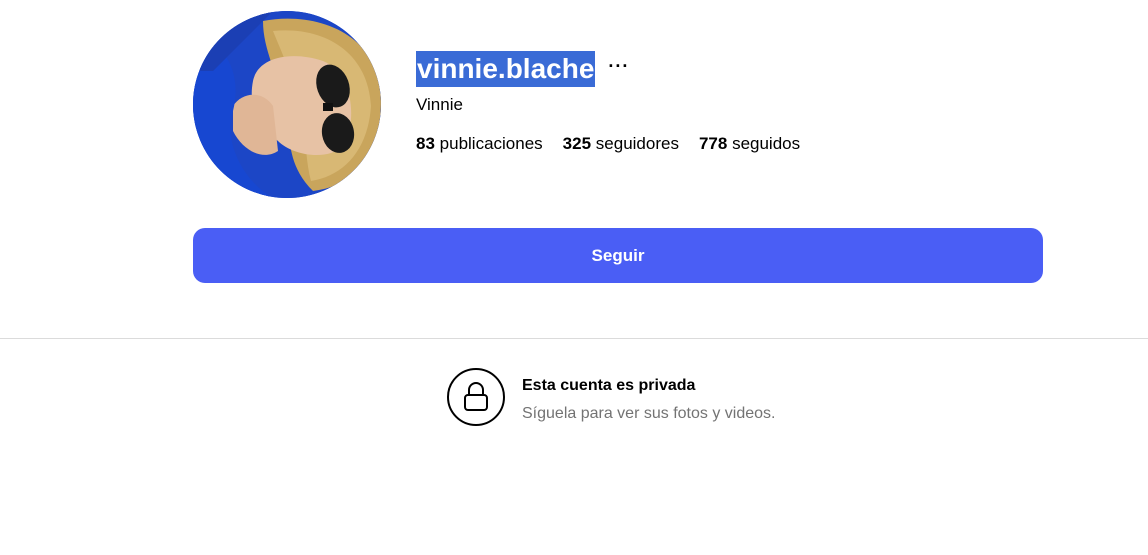  What do you see at coordinates (506, 69) in the screenshot?
I see `username: vinnie.blache` at bounding box center [506, 69].